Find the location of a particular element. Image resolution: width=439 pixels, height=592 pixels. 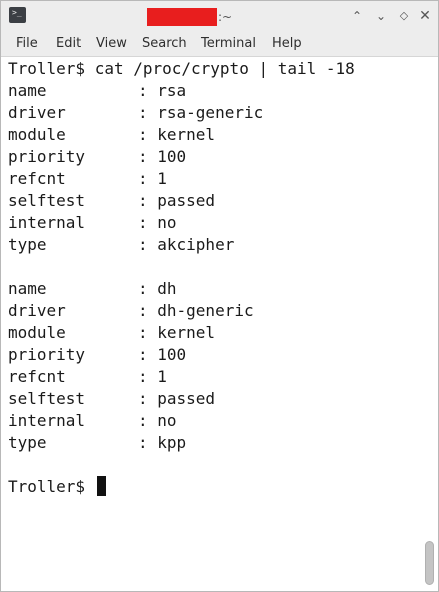

output-line: driver : rsa-generic is located at coordinates (135, 113).